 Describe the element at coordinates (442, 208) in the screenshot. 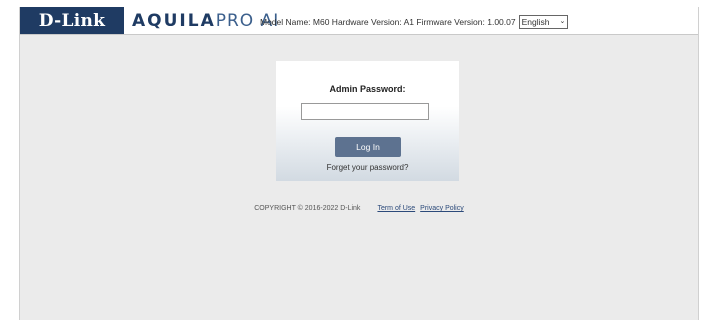

I see `privacy-link: Privacy Policy` at that location.